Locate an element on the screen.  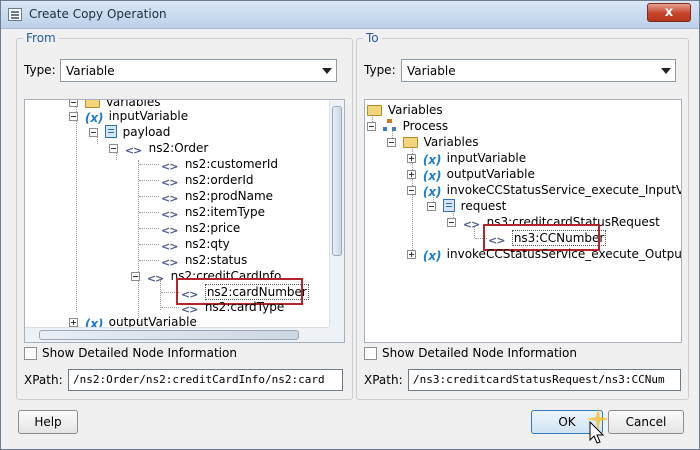
dialog-icon is located at coordinates (15, 14).